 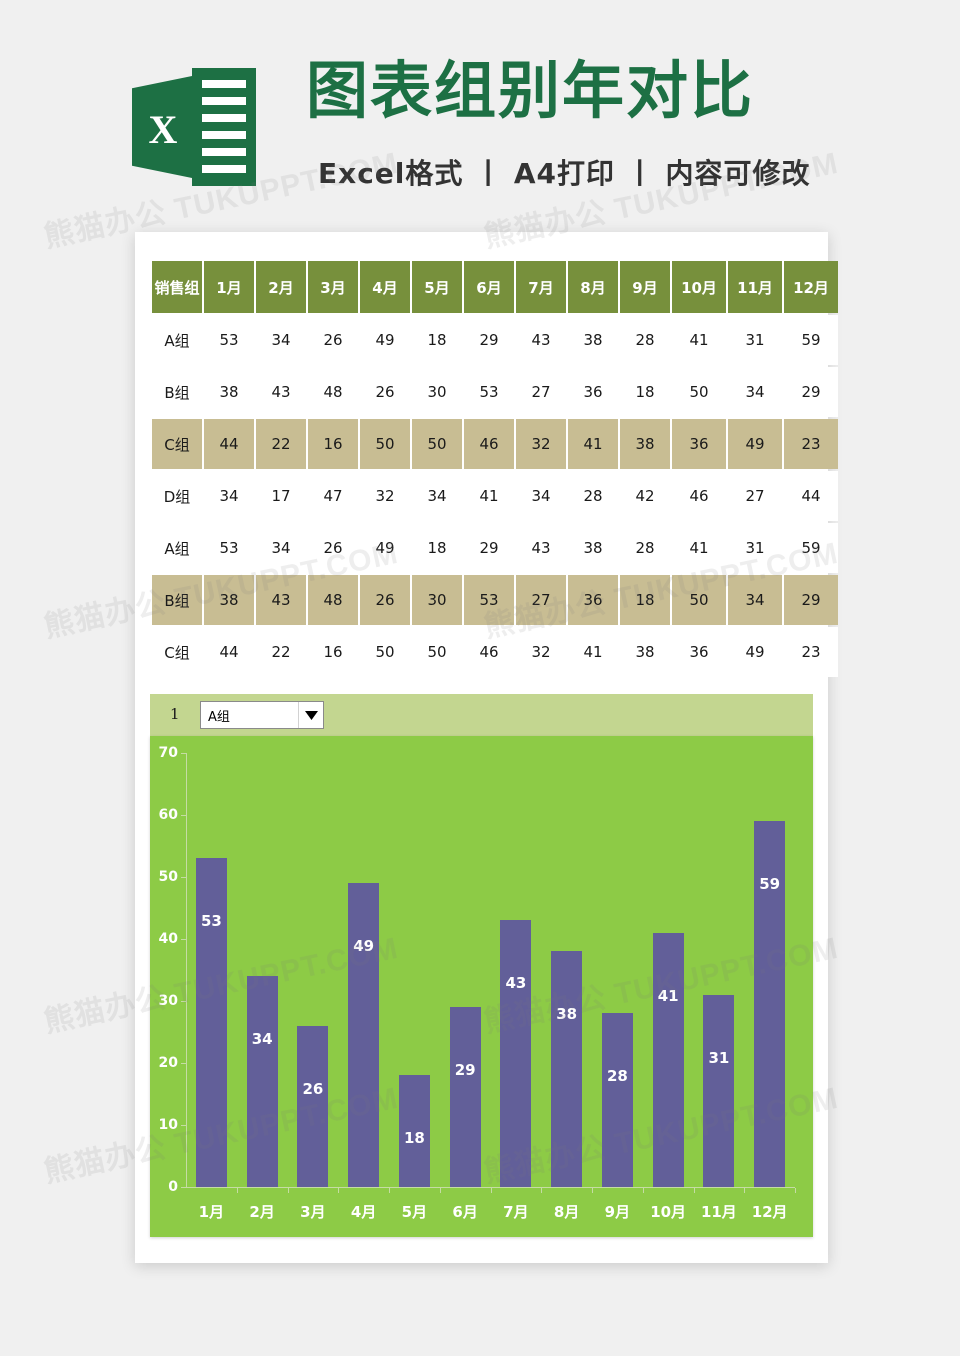 What do you see at coordinates (173, 1187) in the screenshot?
I see `chart-y-tick-label: 0` at bounding box center [173, 1187].